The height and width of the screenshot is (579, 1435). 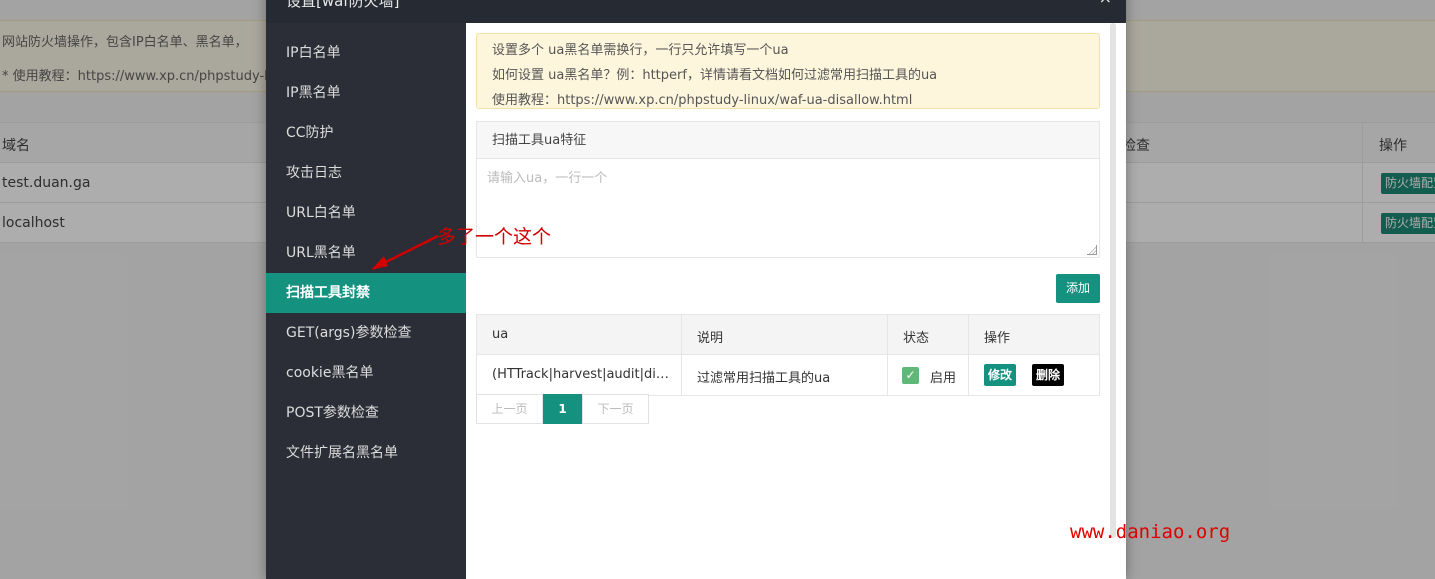 I want to click on ua-input, so click(x=788, y=208).